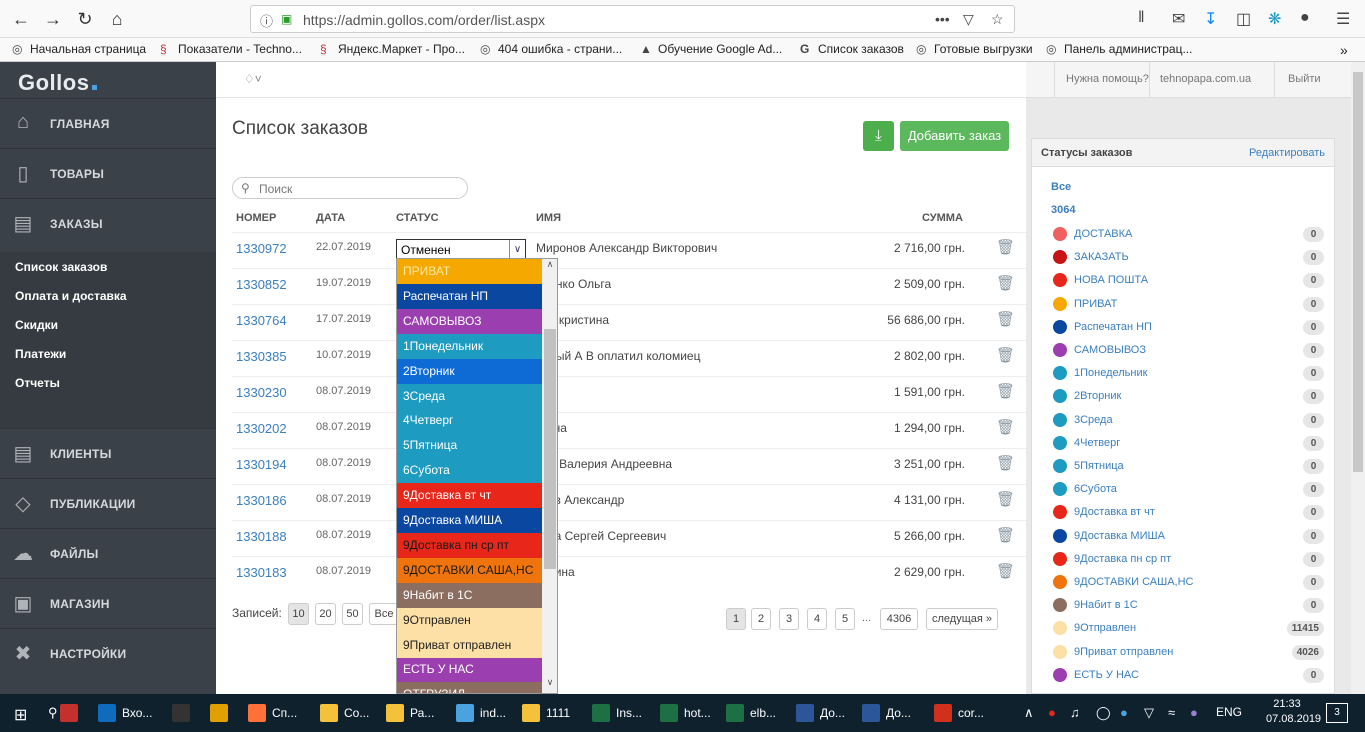 This screenshot has width=1365, height=732. What do you see at coordinates (1106, 675) in the screenshot?
I see `status-name: ЕСТЬ У НАС` at bounding box center [1106, 675].